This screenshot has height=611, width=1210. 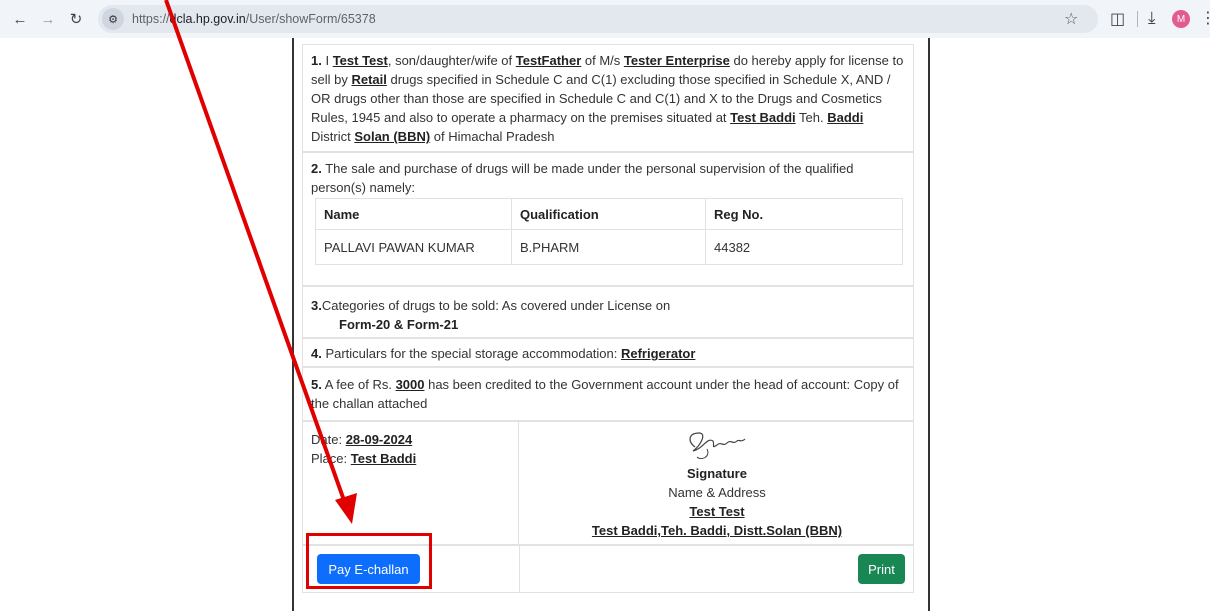 I want to click on annotation-highlight-box, so click(x=369, y=561).